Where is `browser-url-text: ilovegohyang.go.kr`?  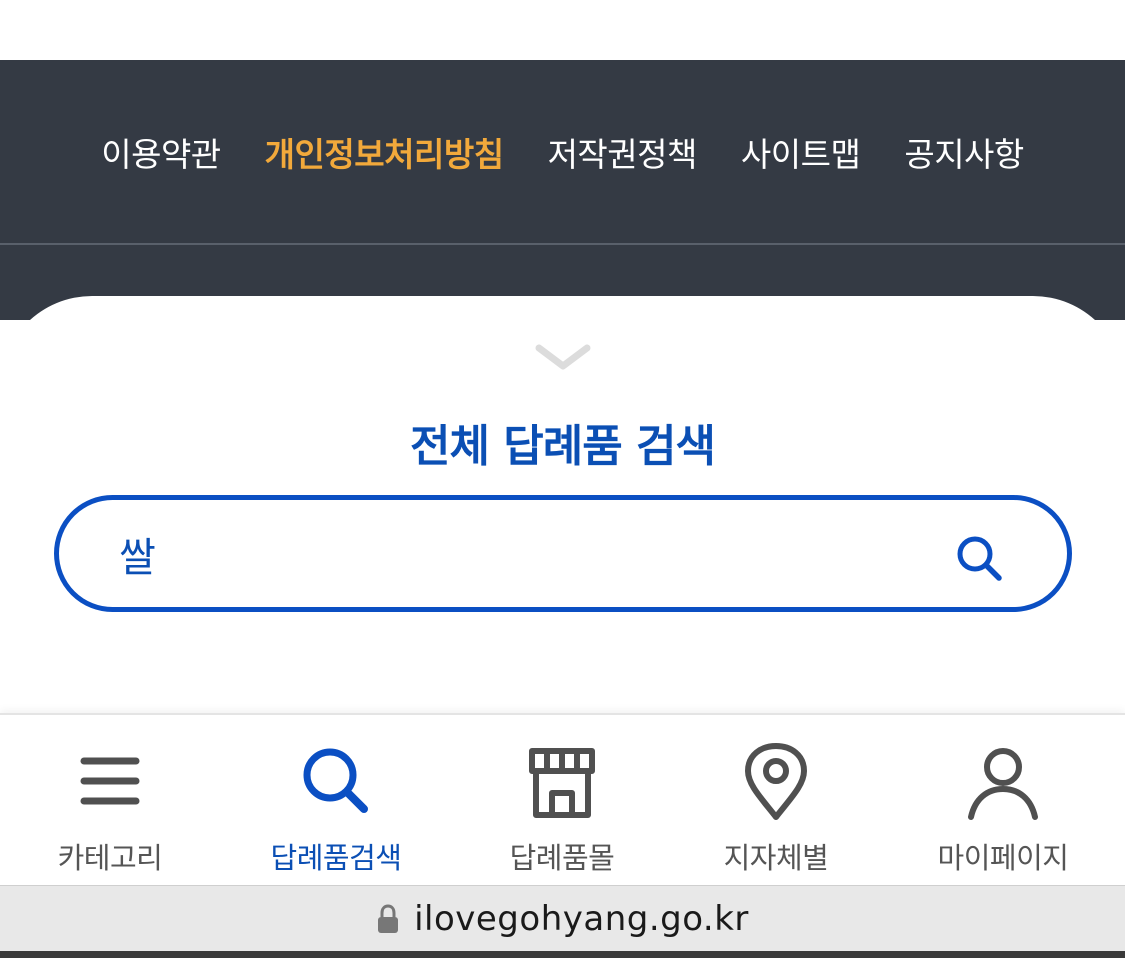
browser-url-text: ilovegohyang.go.kr is located at coordinates (581, 918).